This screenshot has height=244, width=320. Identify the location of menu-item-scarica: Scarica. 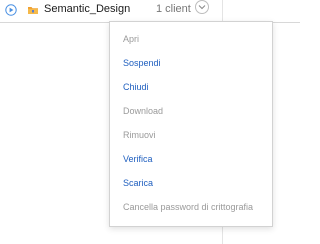
(138, 183).